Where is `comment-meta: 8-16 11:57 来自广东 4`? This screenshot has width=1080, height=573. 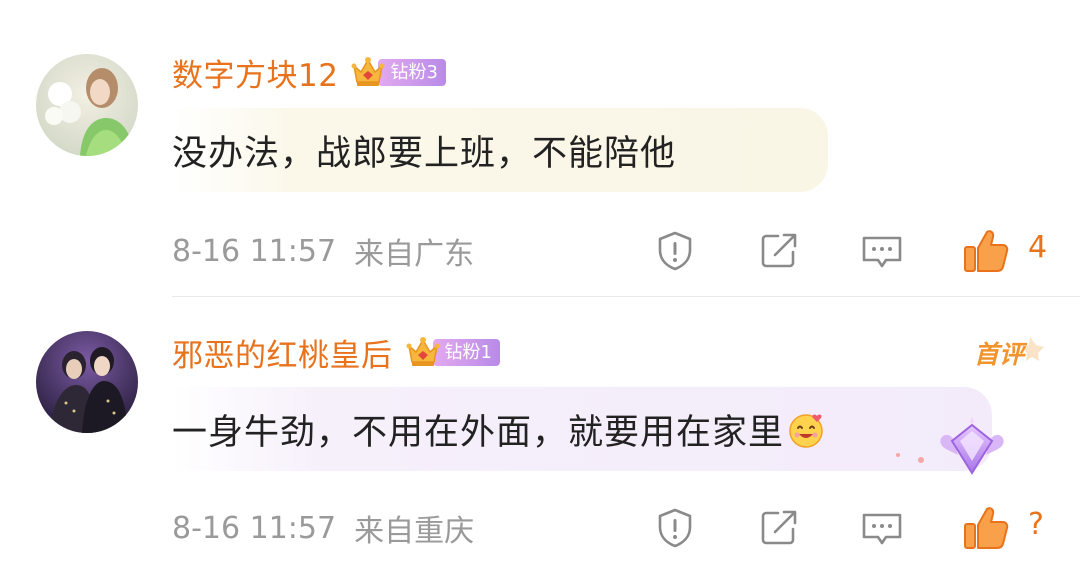
comment-meta: 8-16 11:57 来自广东 4 is located at coordinates (626, 251).